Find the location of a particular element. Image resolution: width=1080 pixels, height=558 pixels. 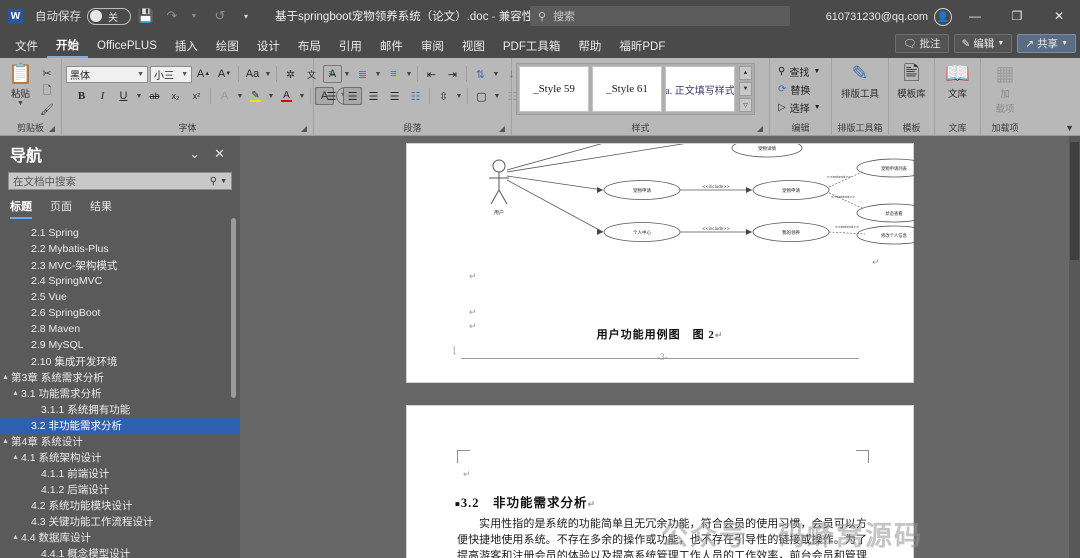

tab-insert: 插入 is located at coordinates (186, 46).